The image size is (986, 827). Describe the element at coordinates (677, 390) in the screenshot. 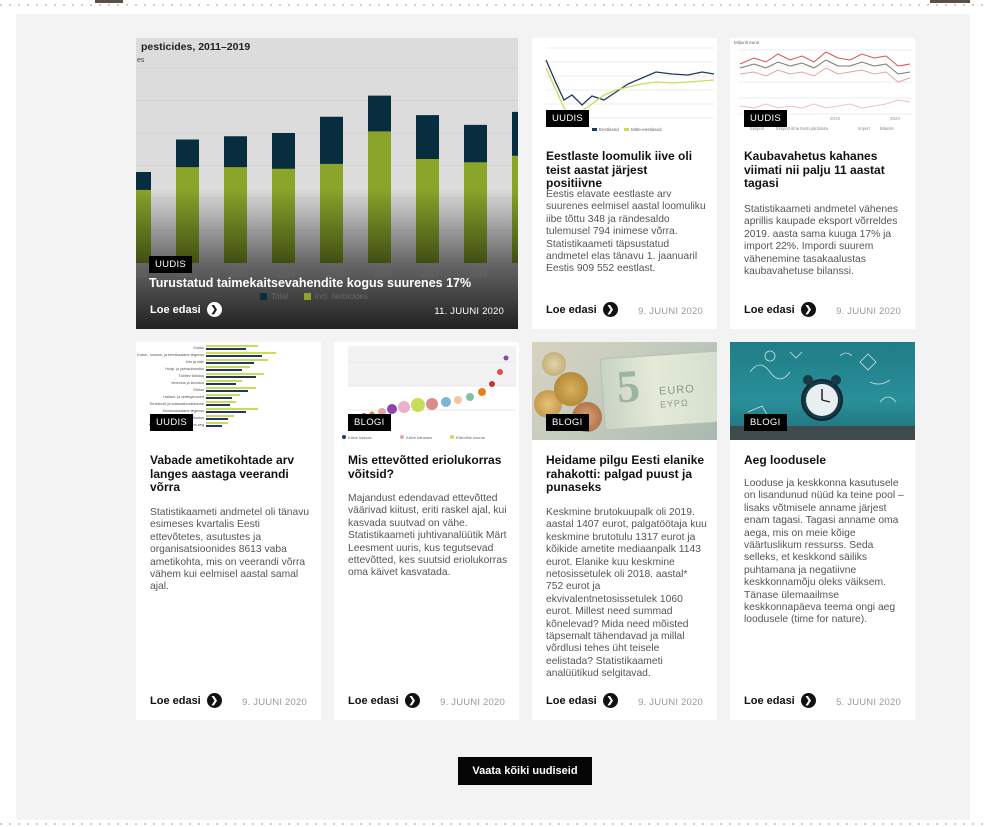

I see `banknote-text: EURO` at that location.